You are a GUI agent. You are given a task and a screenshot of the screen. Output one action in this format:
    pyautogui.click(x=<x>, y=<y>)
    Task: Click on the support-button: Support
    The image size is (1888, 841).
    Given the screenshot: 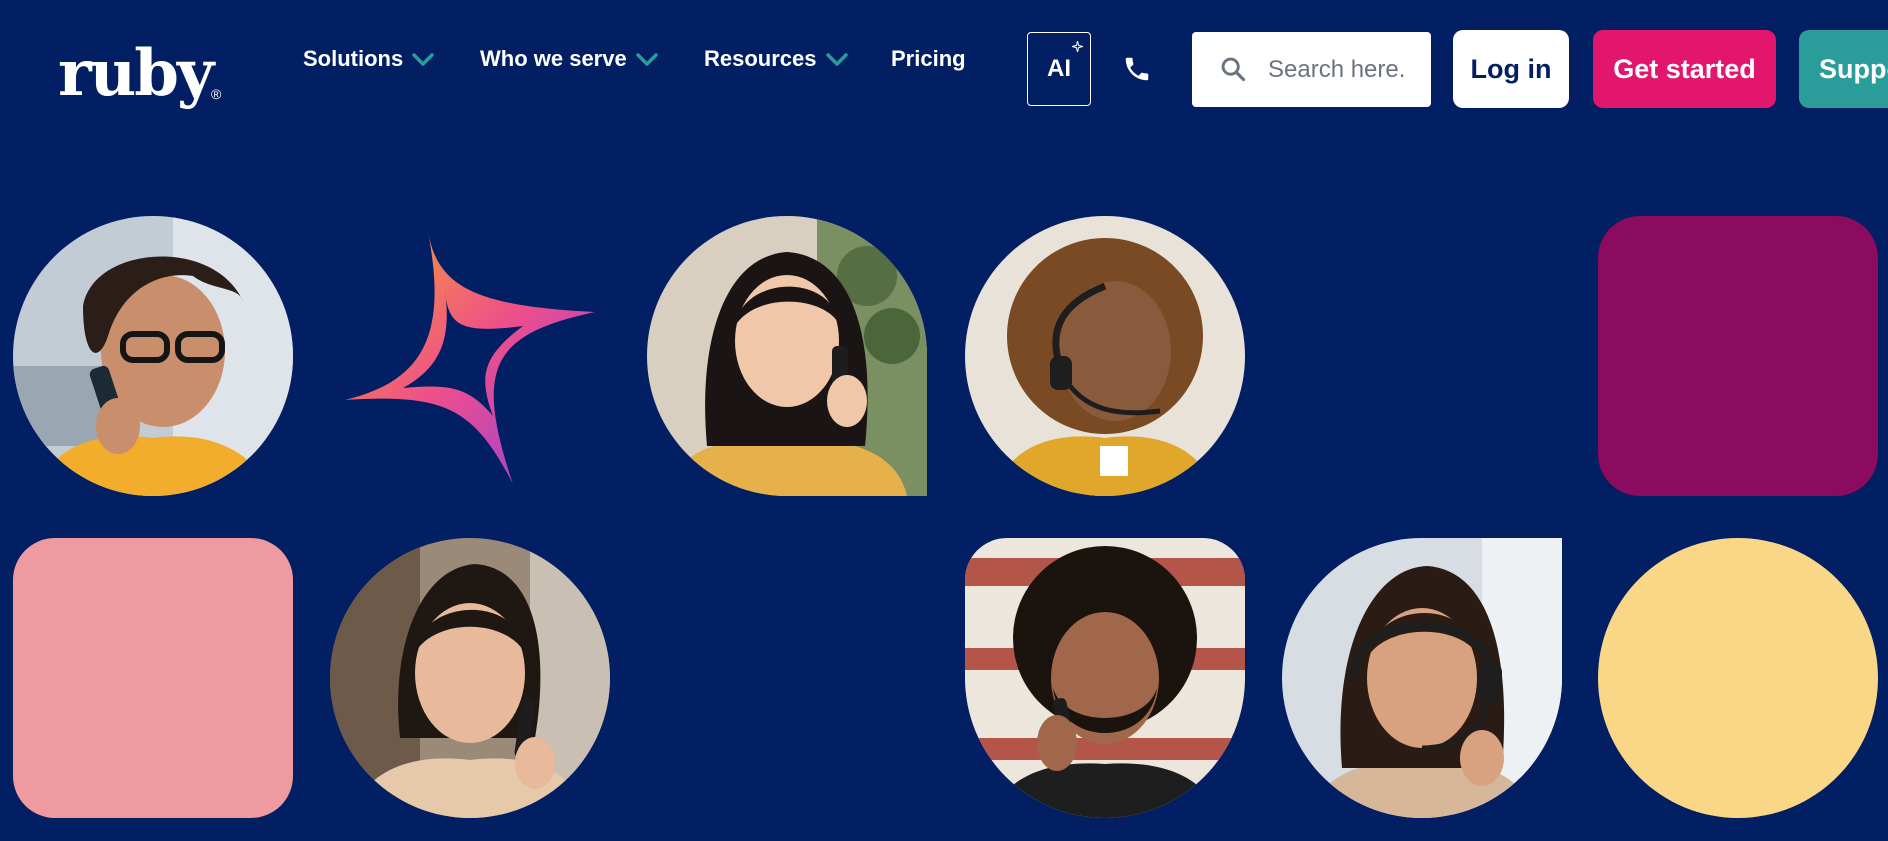 What is the action you would take?
    pyautogui.click(x=1843, y=69)
    